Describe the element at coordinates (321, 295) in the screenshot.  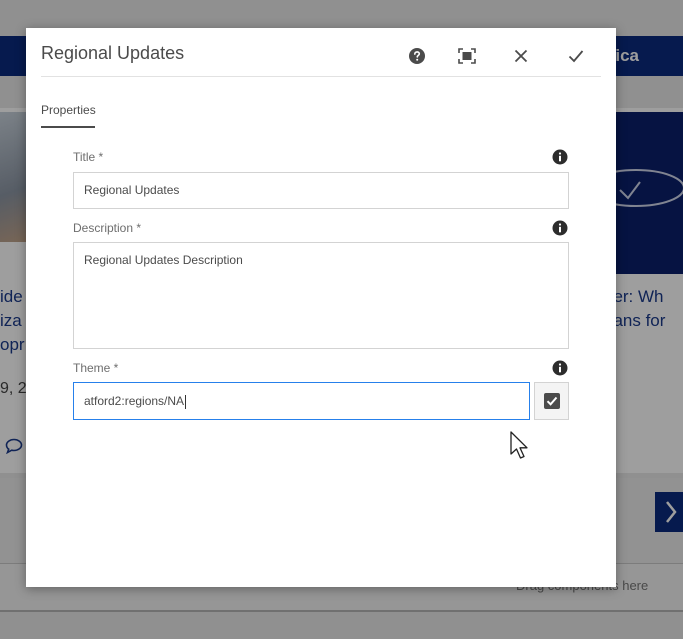
I see `description-field: Regional Updates Description` at that location.